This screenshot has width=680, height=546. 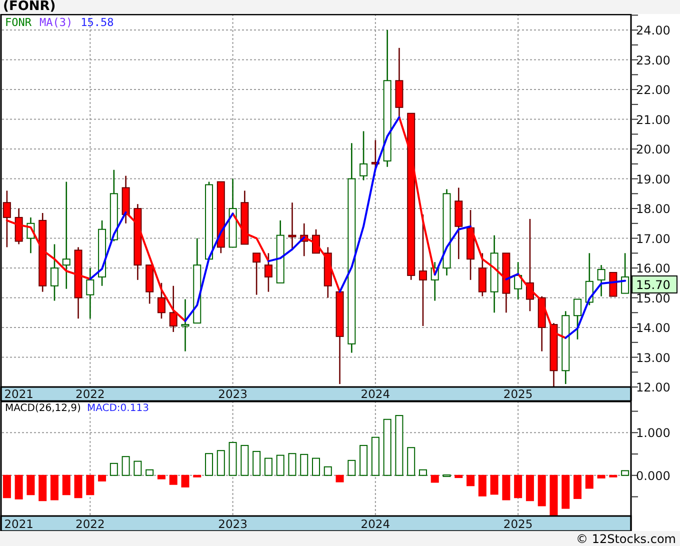 What do you see at coordinates (653, 60) in the screenshot?
I see `axis-label: 23.00` at bounding box center [653, 60].